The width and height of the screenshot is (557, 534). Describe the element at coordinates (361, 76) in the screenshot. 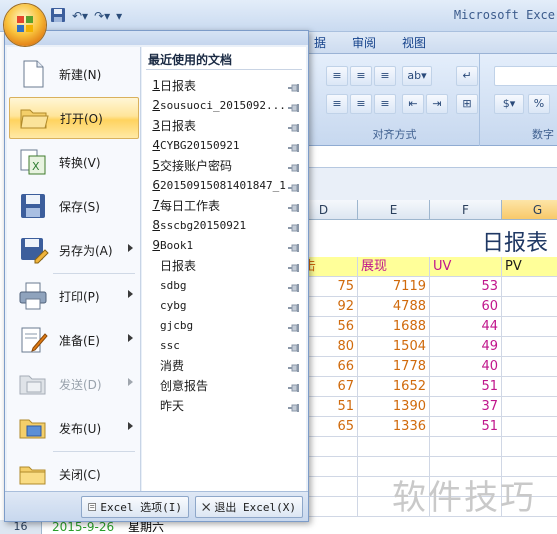

I see `align-middle-icon: ≡` at that location.